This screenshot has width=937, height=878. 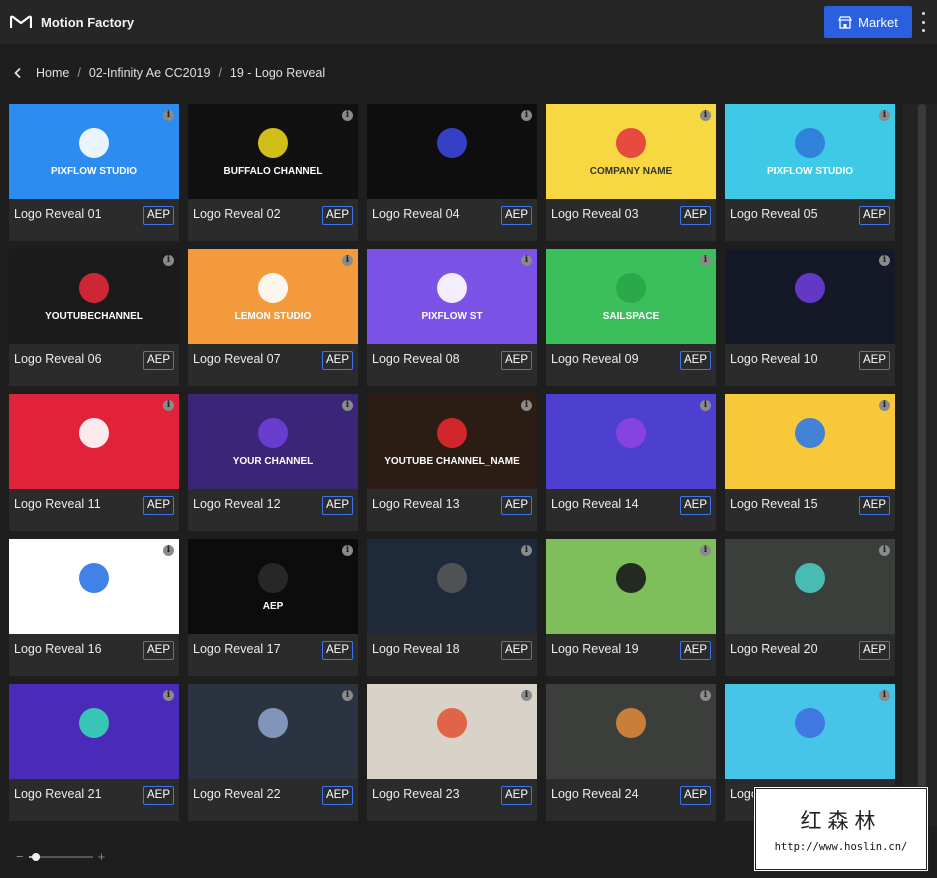 I want to click on template-card: i Logo Reveal 23 AEP, so click(x=452, y=752).